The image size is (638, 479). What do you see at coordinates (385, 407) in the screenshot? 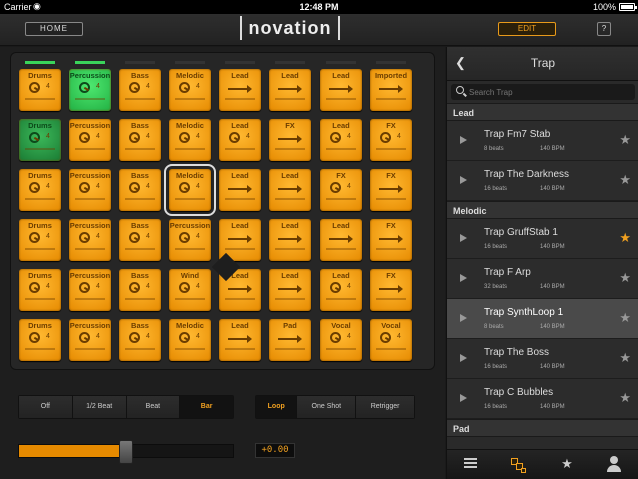
I see `play-mode-option: Retrigger` at bounding box center [385, 407].